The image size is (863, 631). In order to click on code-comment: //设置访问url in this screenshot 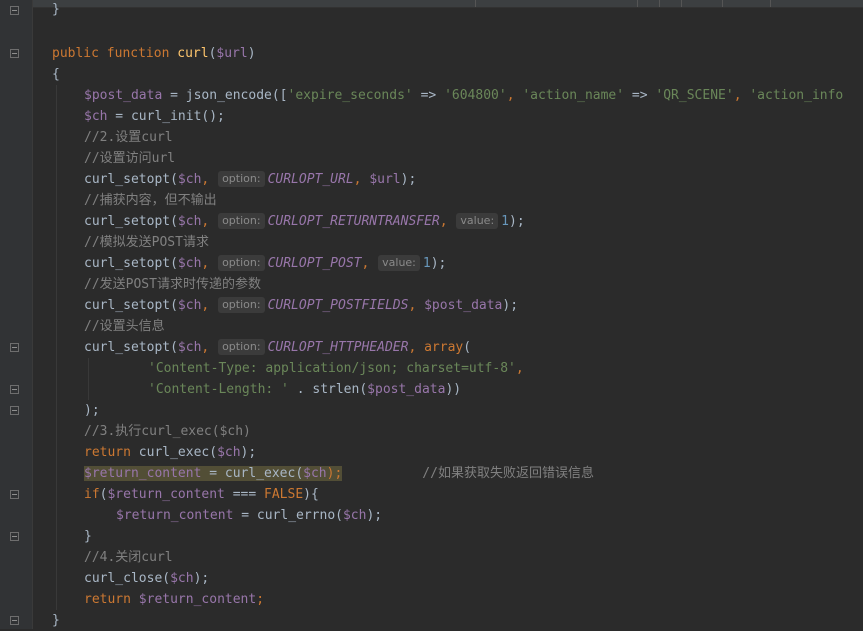, I will do `click(130, 158)`.